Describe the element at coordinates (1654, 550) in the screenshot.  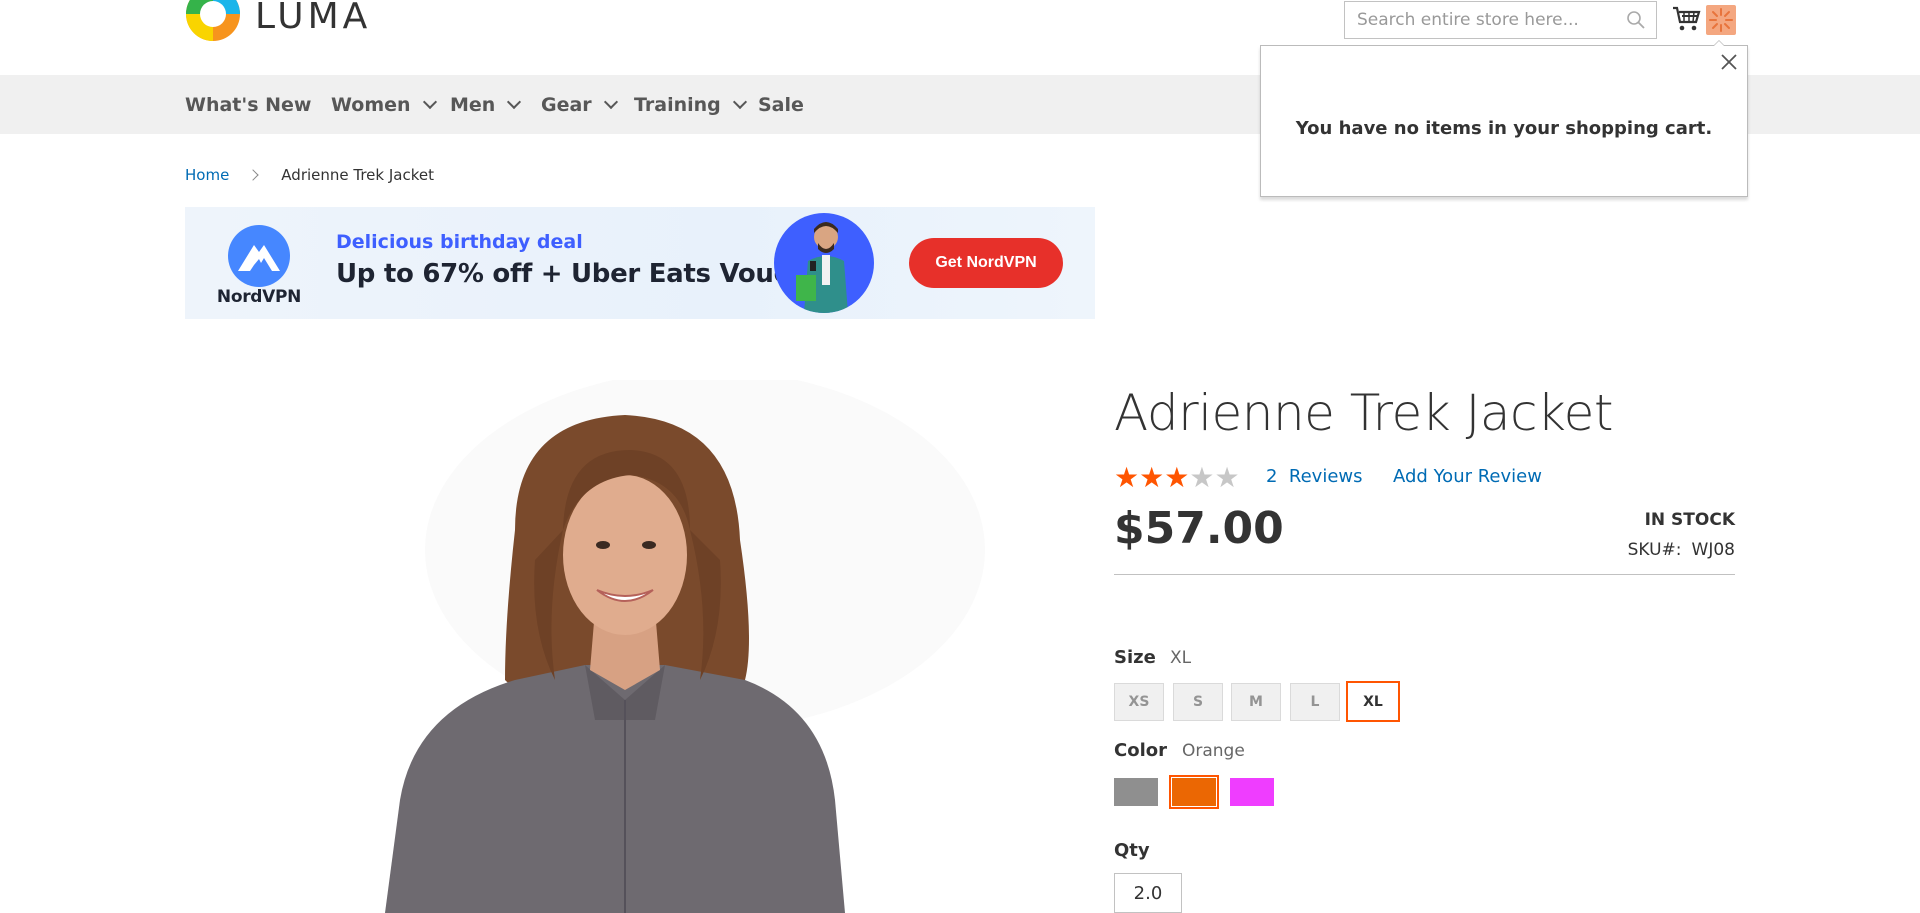
I see `sku-label: SKU#:` at that location.